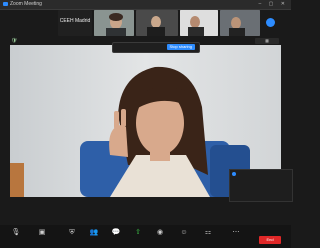 The width and height of the screenshot is (320, 248). What do you see at coordinates (184, 232) in the screenshot?
I see `reactions-icon: ☺` at bounding box center [184, 232].